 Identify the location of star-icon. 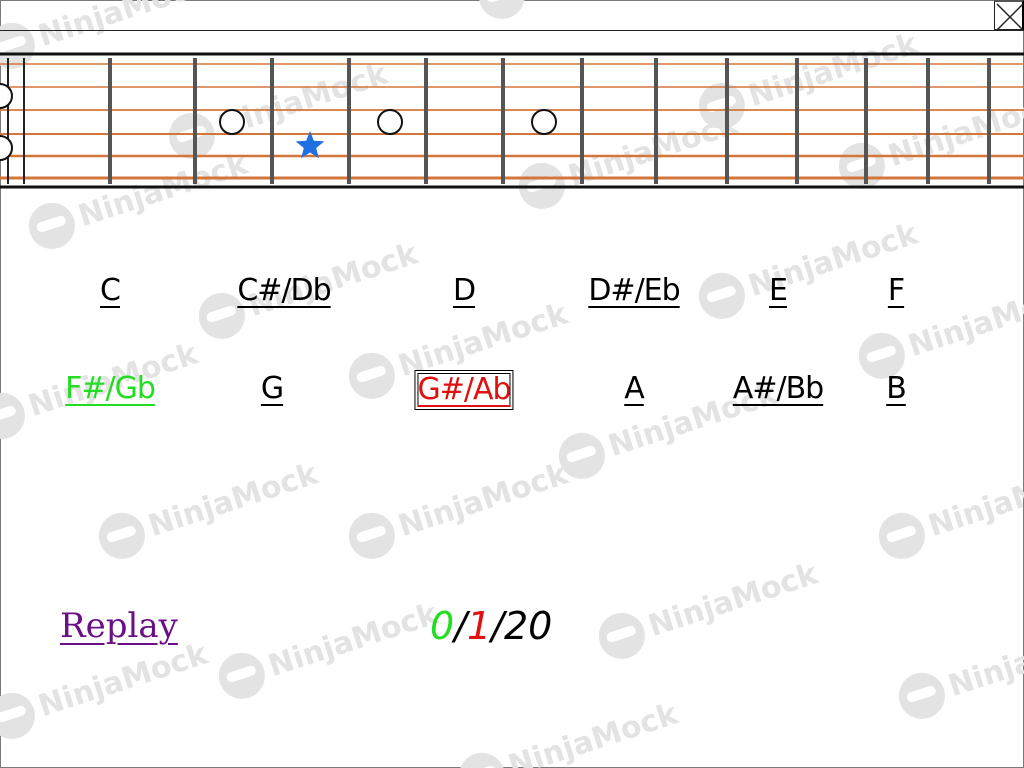
(310, 145).